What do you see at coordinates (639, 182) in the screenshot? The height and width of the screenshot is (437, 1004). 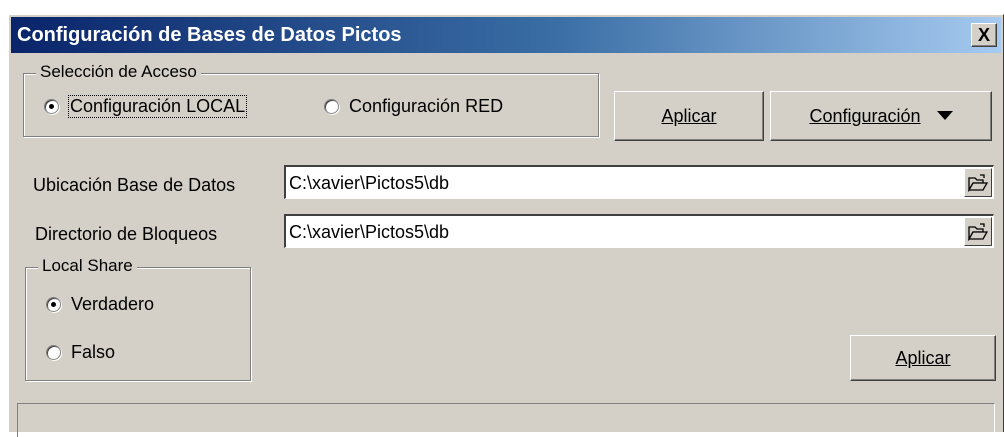 I see `db-location-input: C:\xavier\Pictos5\db` at bounding box center [639, 182].